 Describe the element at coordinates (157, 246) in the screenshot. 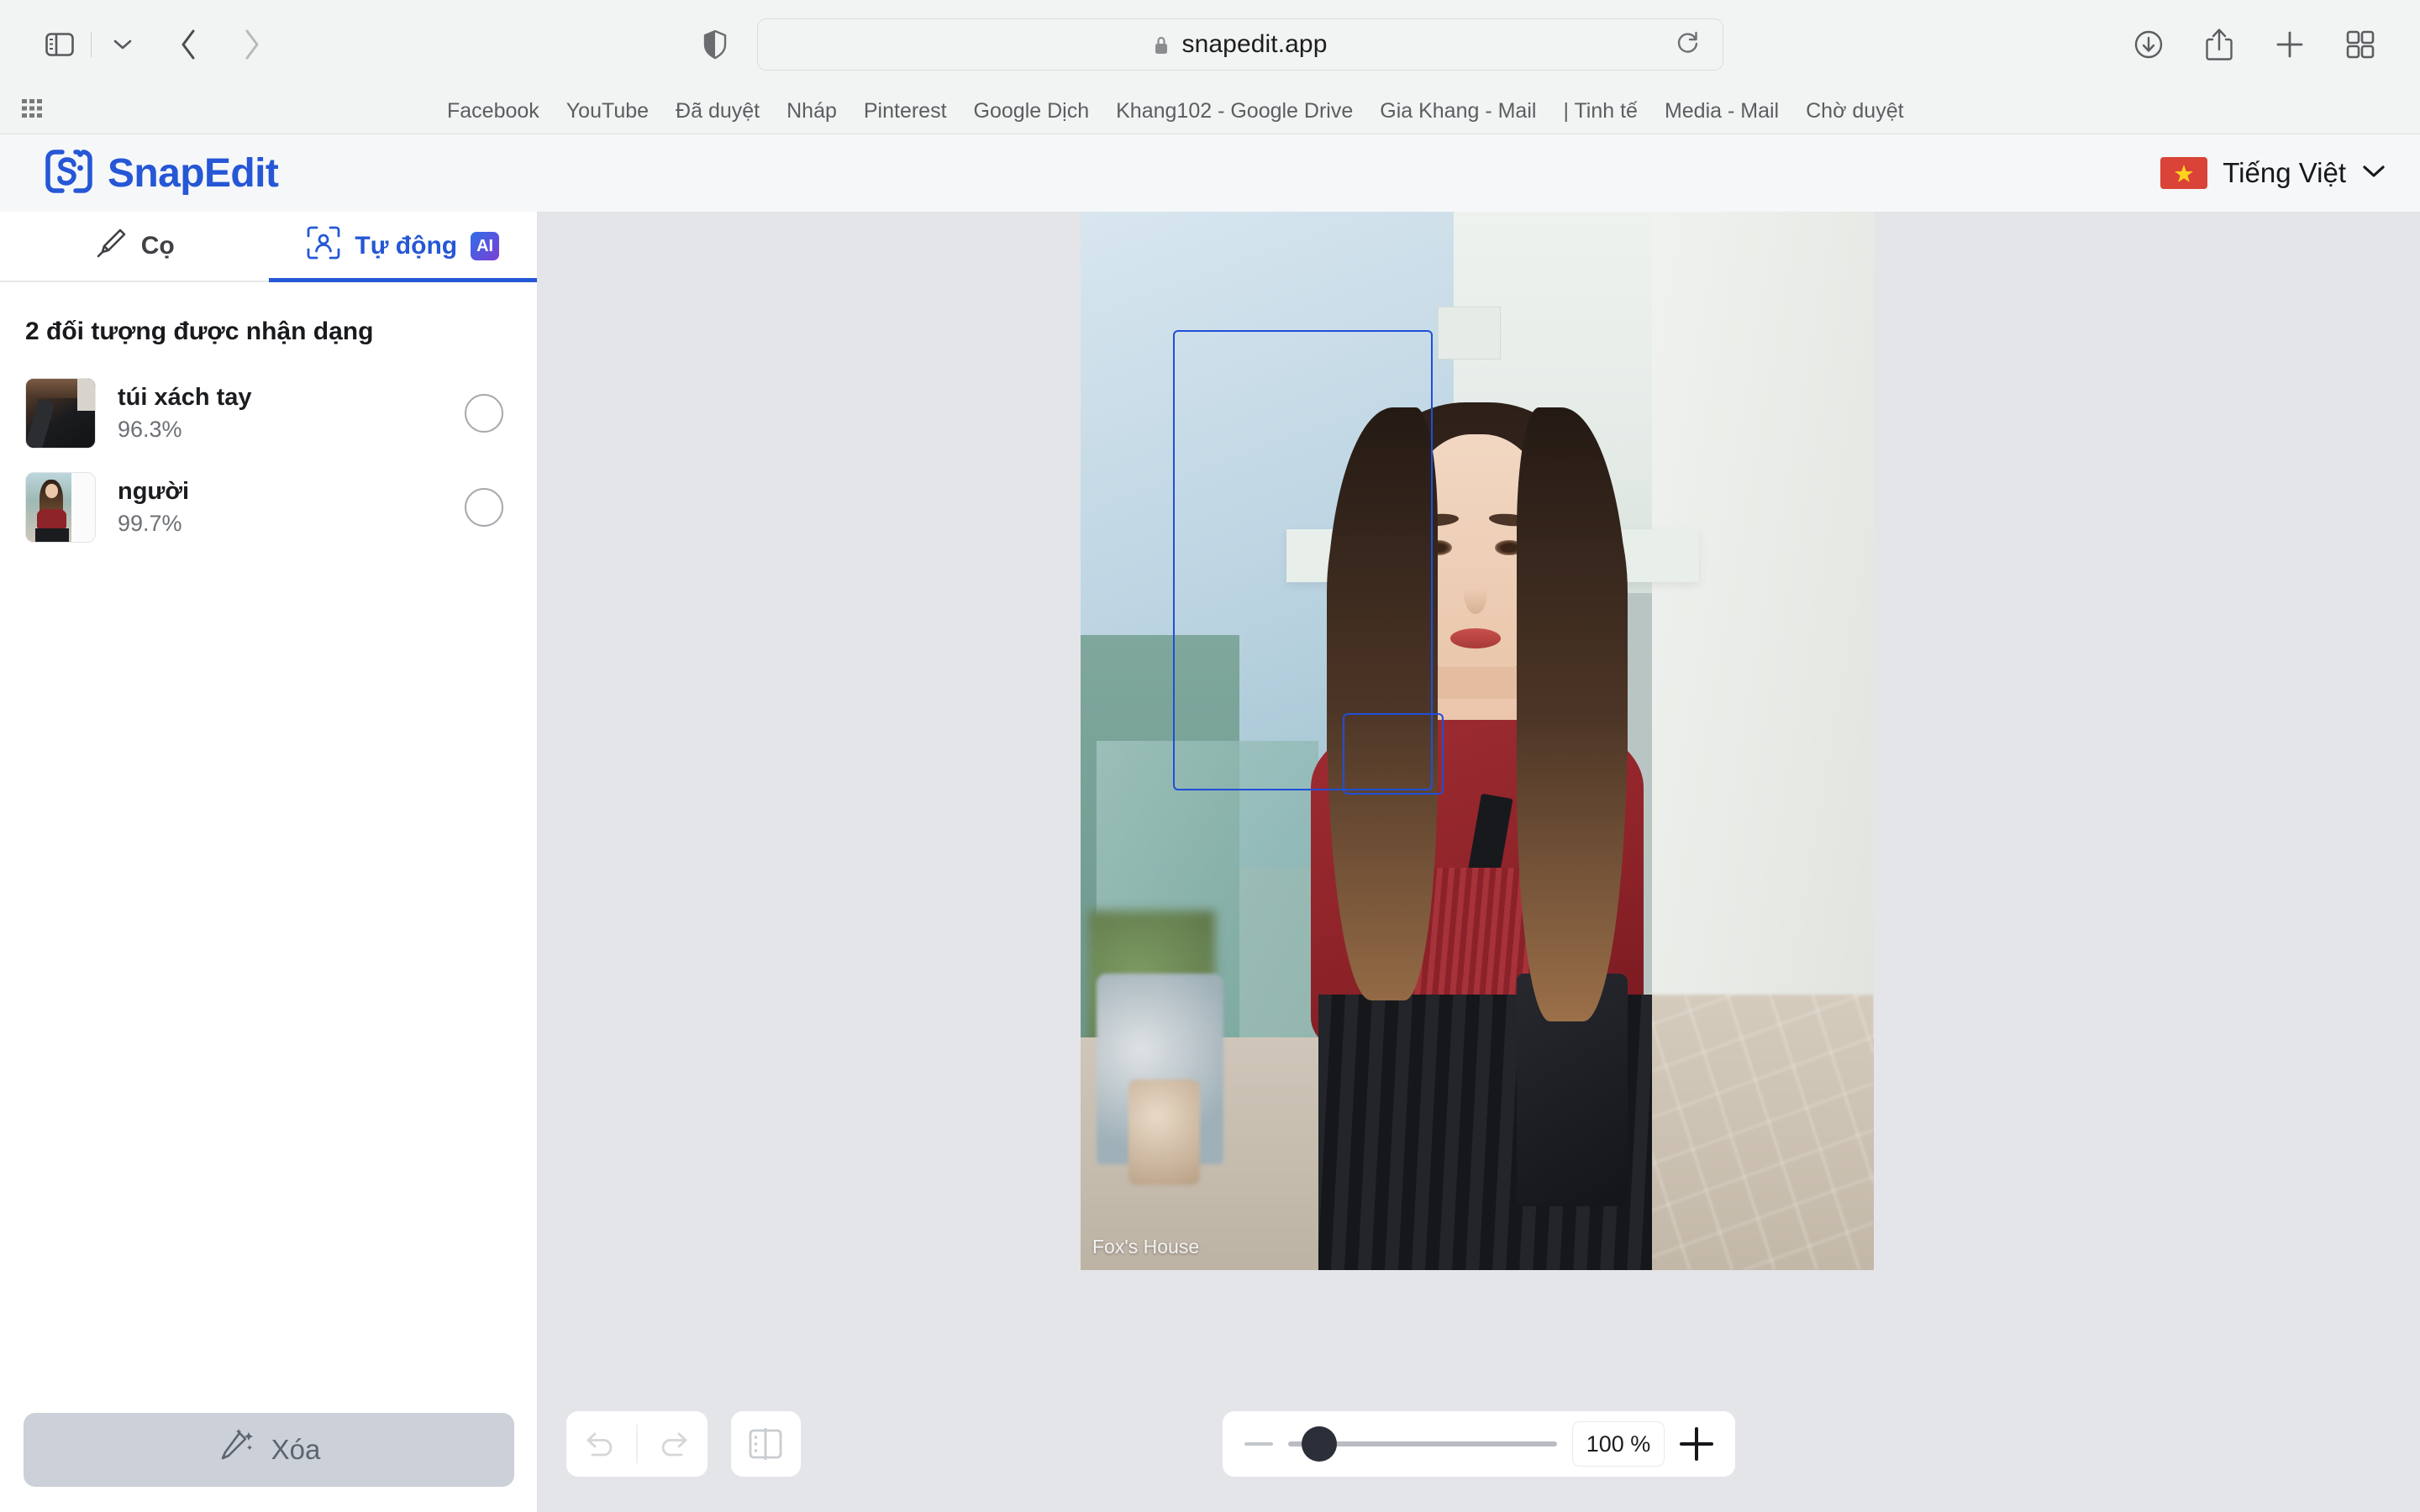

I see `tab-brush-label: Cọ` at that location.